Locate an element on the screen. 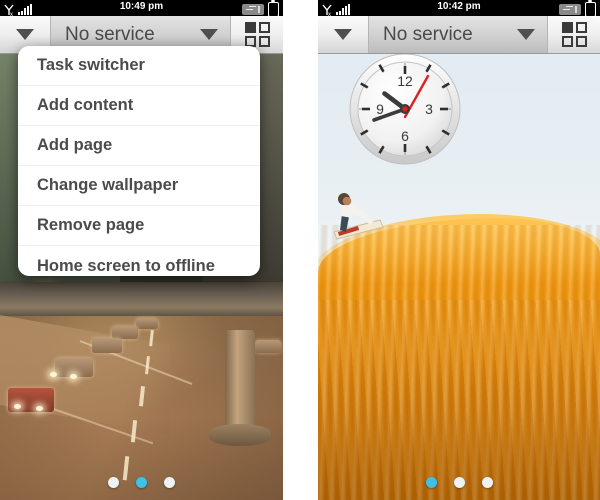 This screenshot has height=500, width=600. wallpaper-pillar-base is located at coordinates (240, 435).